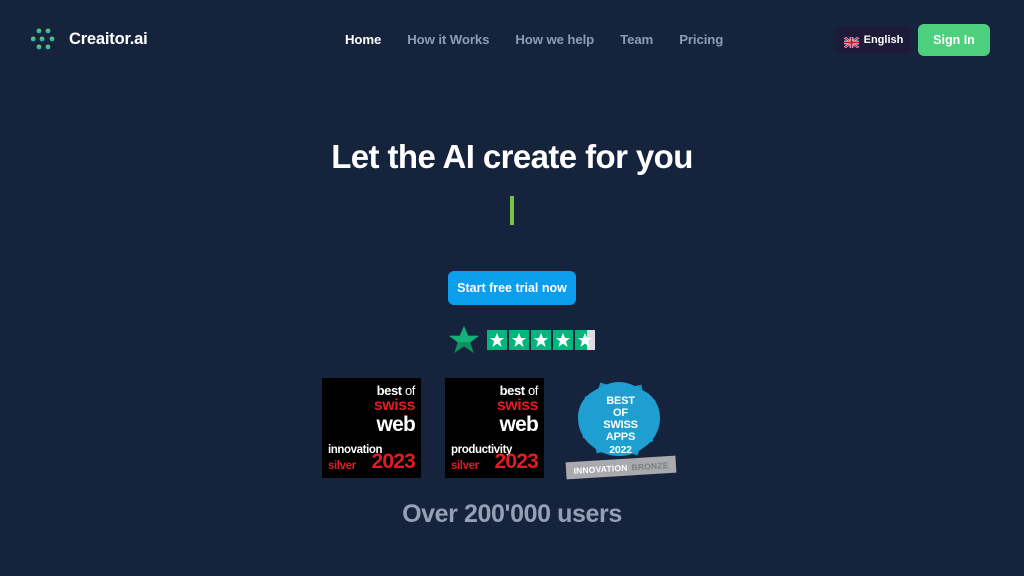 The image size is (1024, 576). I want to click on text-cursor-icon, so click(512, 210).